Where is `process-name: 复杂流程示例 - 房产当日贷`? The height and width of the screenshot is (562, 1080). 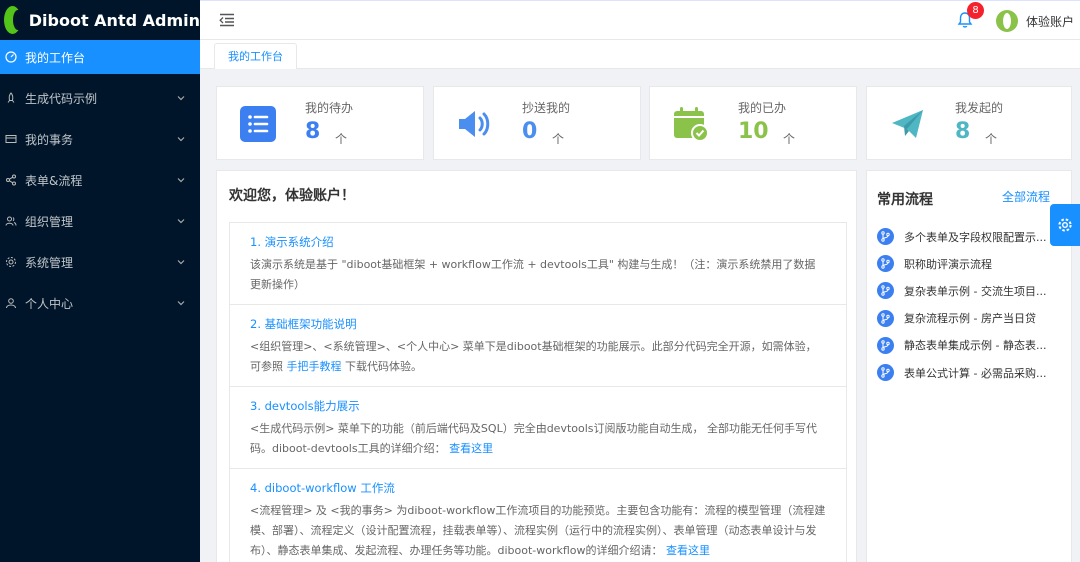
process-name: 复杂流程示例 - 房产当日贷 is located at coordinates (970, 319).